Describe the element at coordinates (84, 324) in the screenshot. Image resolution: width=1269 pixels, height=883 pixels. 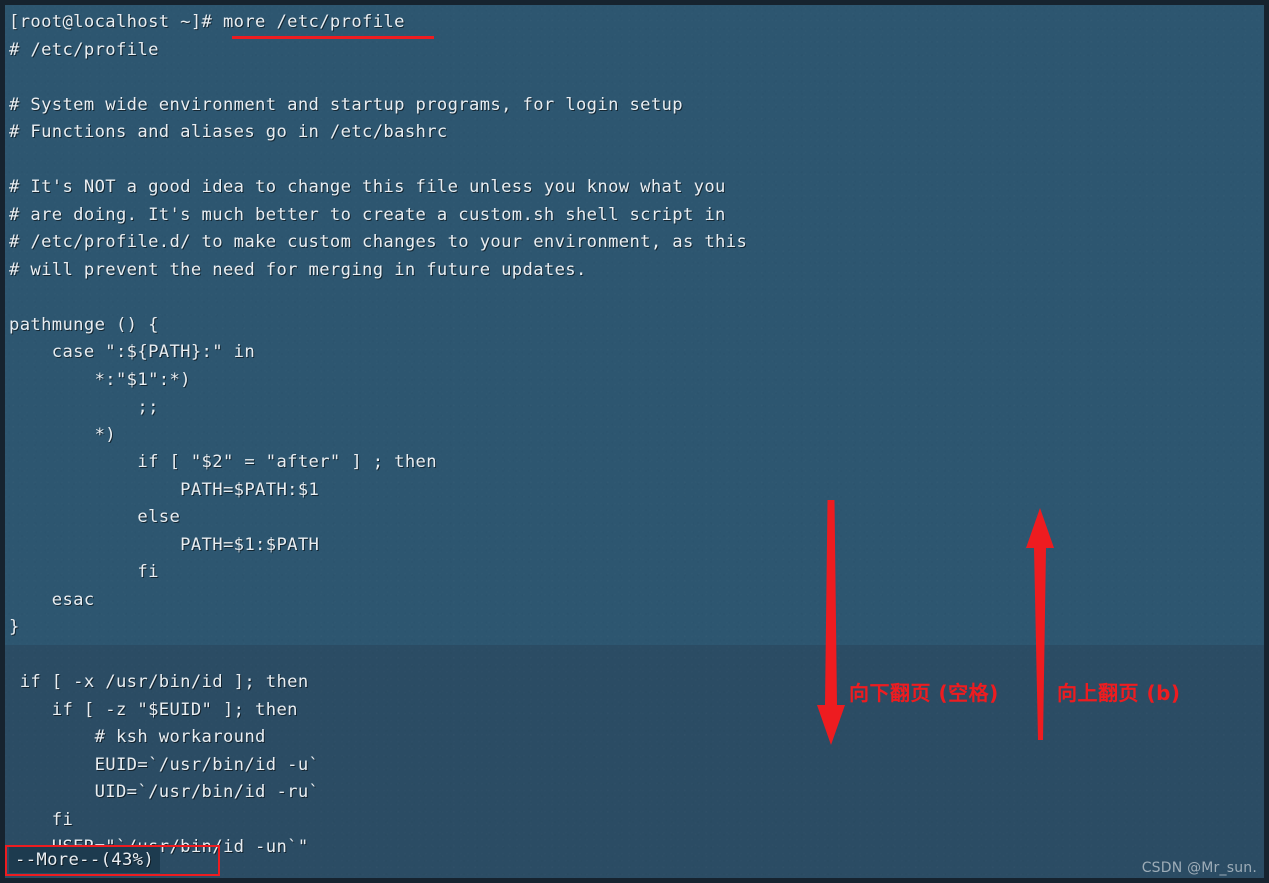
I see `terminal-line: pathmunge () {` at that location.